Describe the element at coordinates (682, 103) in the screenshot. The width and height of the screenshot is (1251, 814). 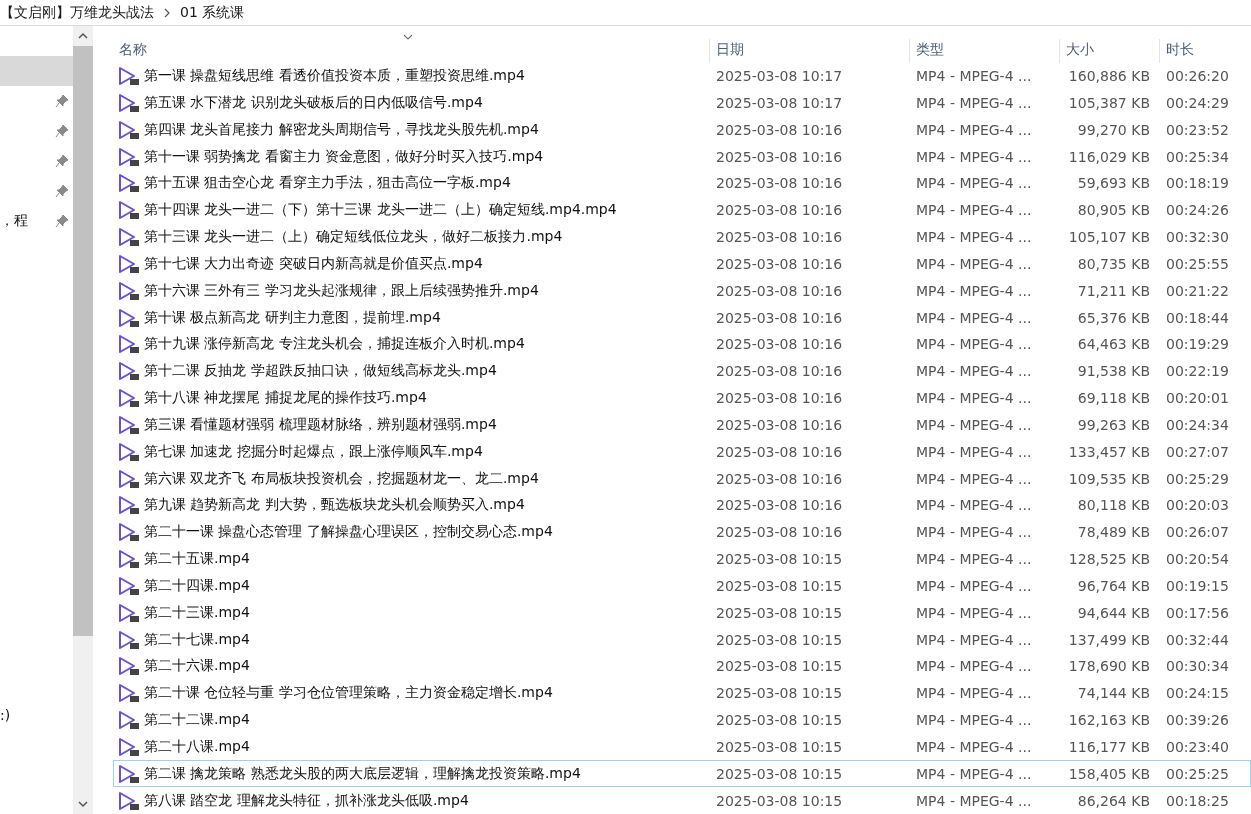
I see `file-row: 第五课 水下潜龙 识别龙头破板后的日内低吸信号.mp4 2025-03-08 10:17 MP4 - MPEG-4 ... 105,387 KB 00:24:29` at that location.